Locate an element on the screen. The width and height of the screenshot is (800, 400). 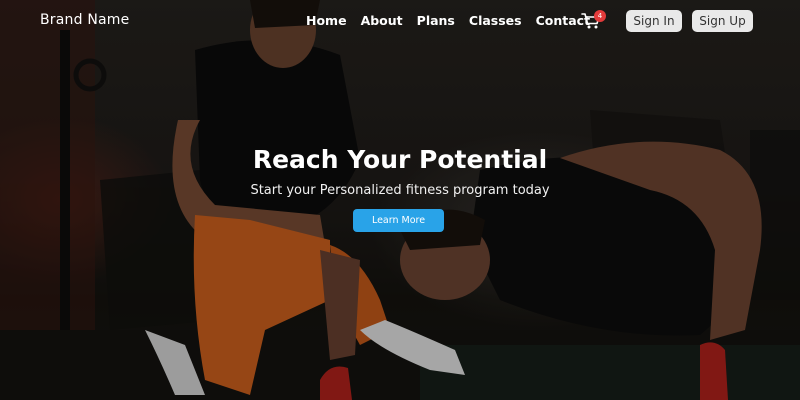
sign-in-button: Sign In is located at coordinates (654, 21).